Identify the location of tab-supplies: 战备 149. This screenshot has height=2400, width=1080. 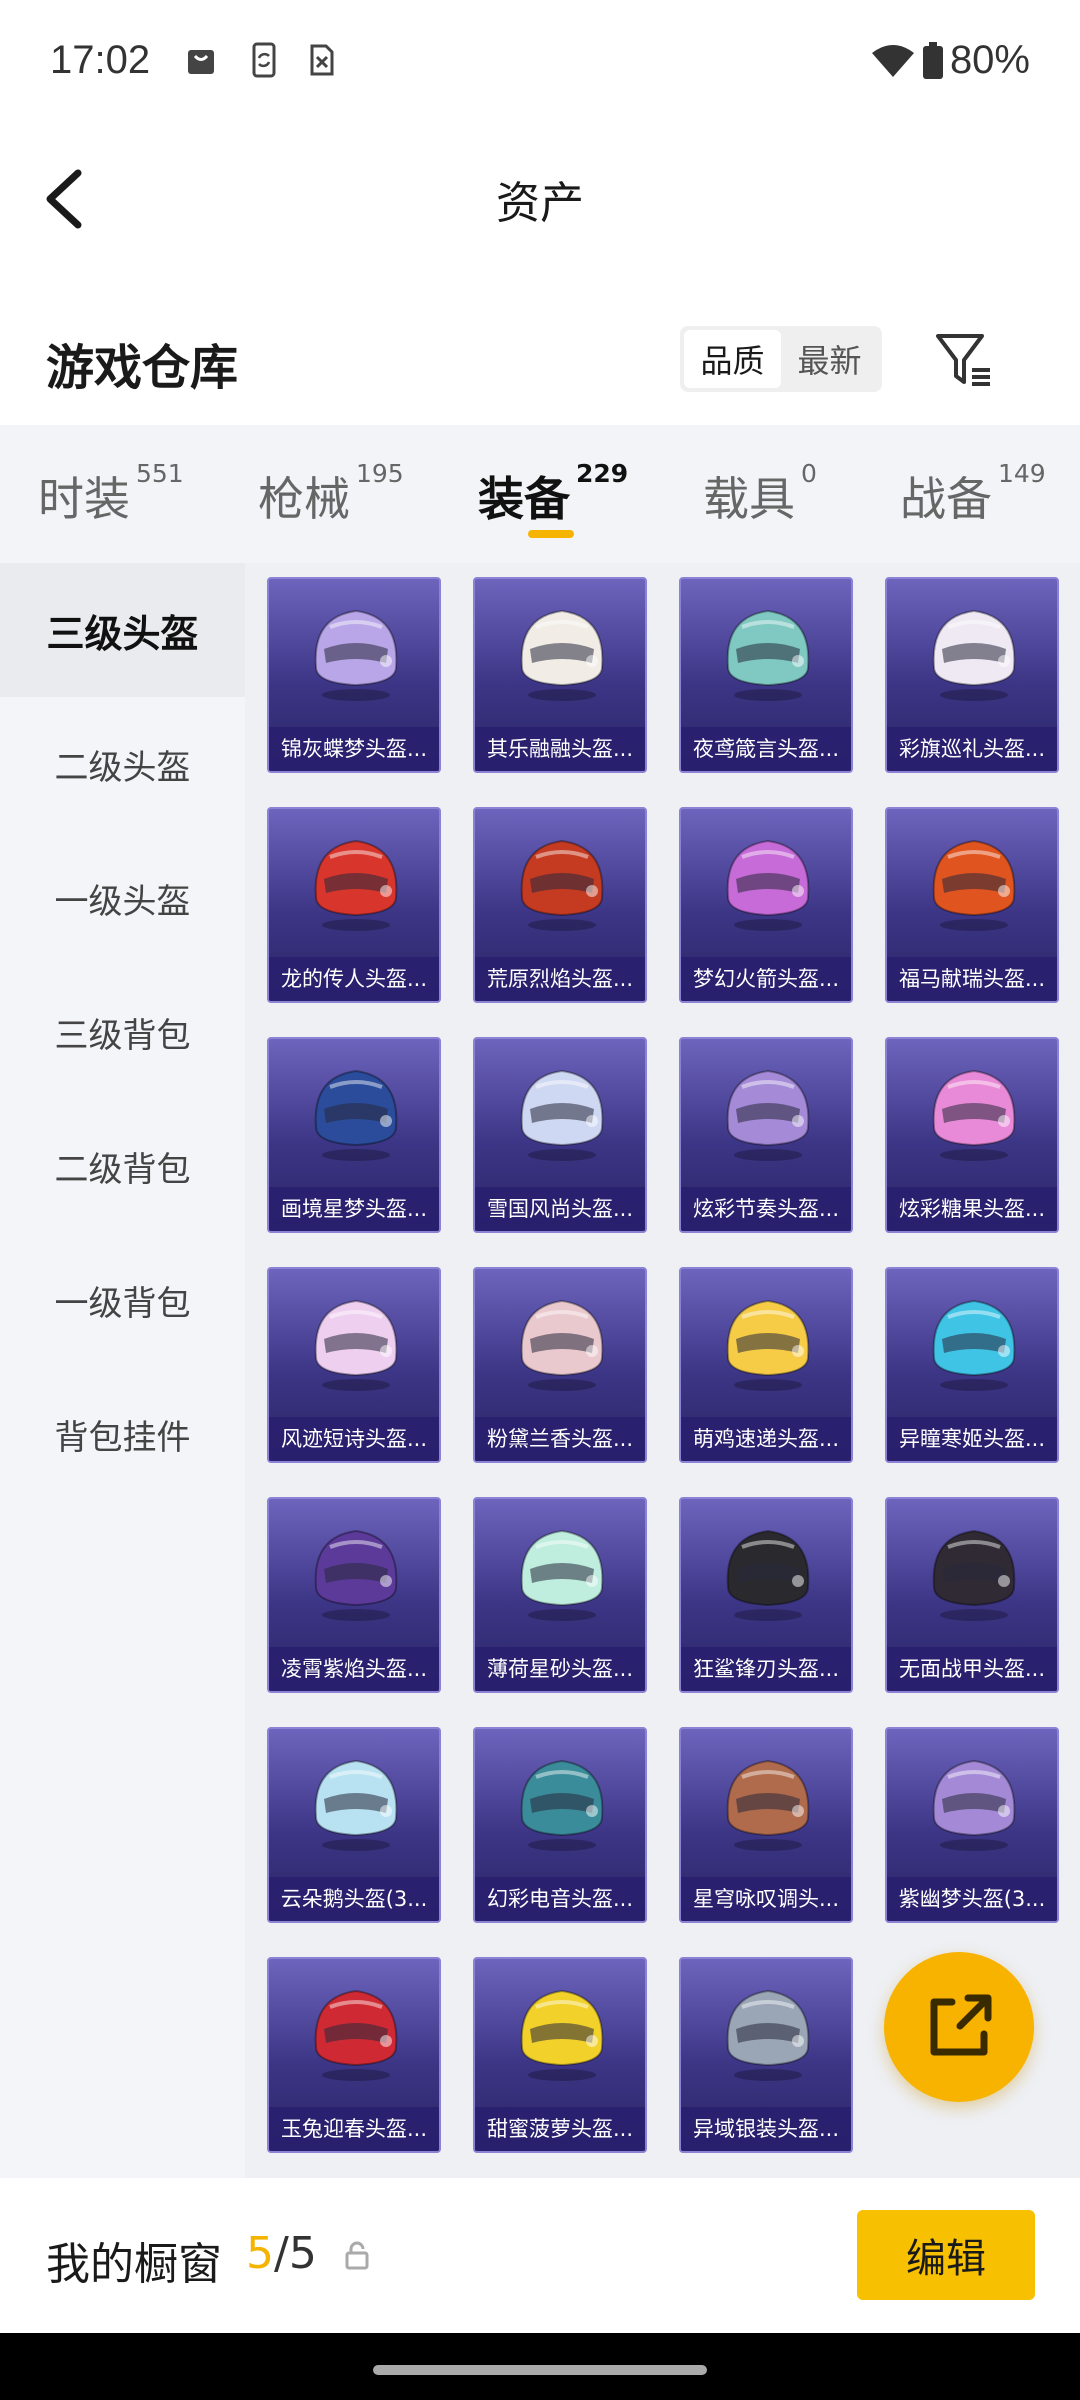
(973, 494).